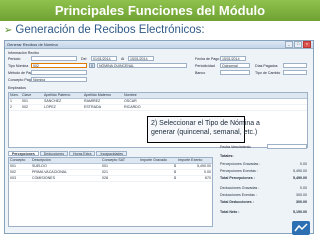 The image size is (320, 240). Describe the element at coordinates (160, 10) in the screenshot. I see `slide-title: Principales Funciones del Módulo` at that location.